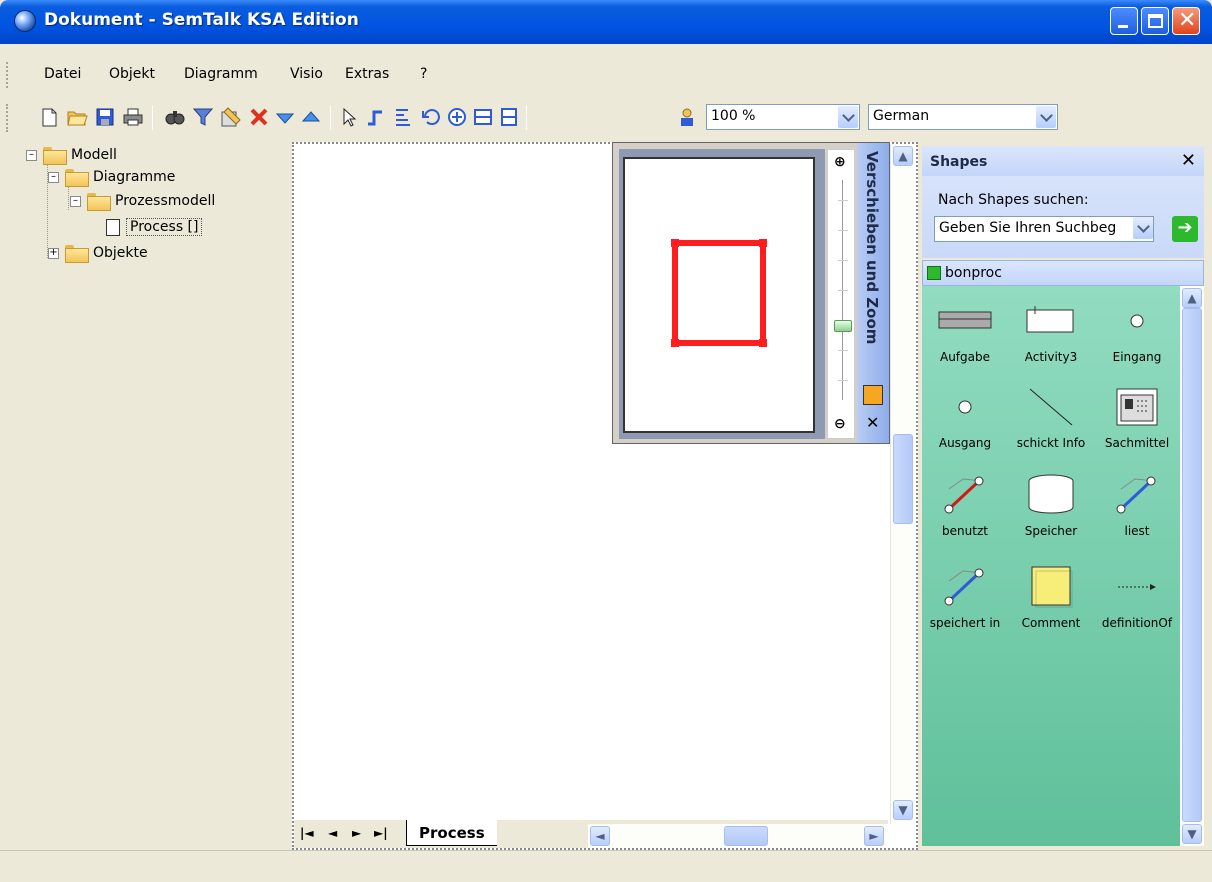 This screenshot has height=882, width=1212. Describe the element at coordinates (1137, 504) in the screenshot. I see `shape-liest: liest` at that location.